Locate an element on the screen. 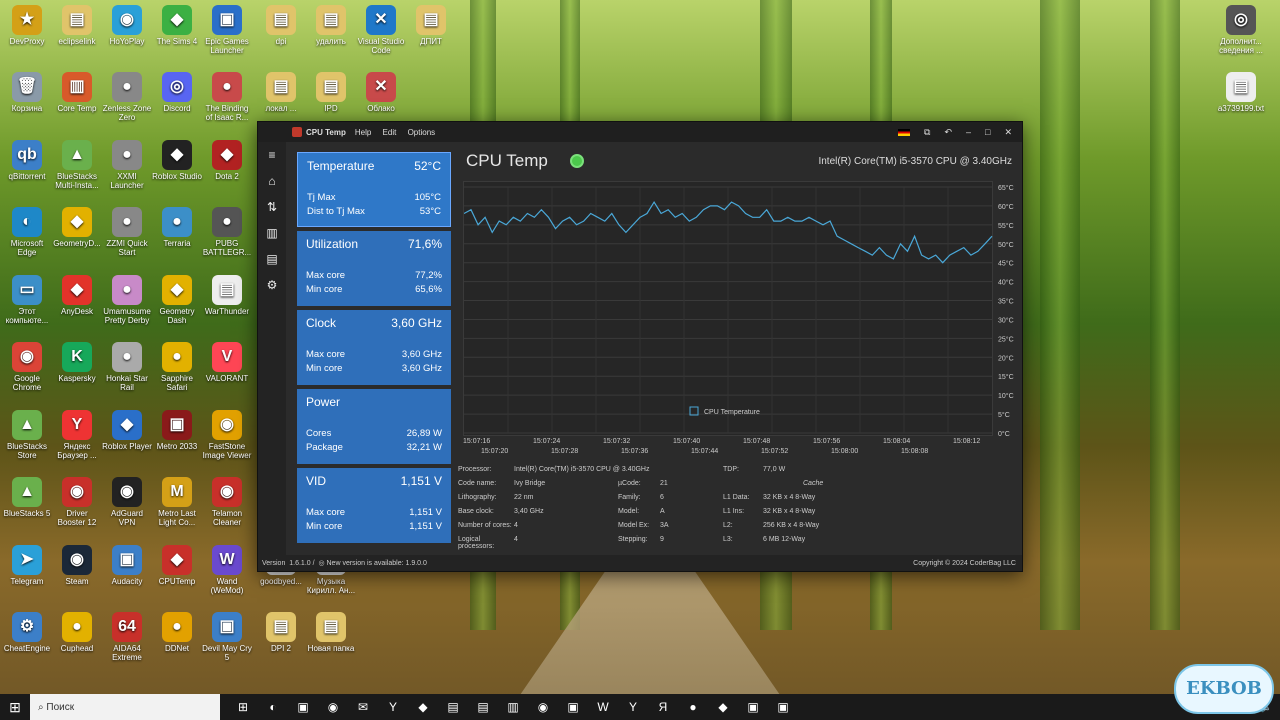  desktop-icon: K Kaspersky is located at coordinates (77, 362).